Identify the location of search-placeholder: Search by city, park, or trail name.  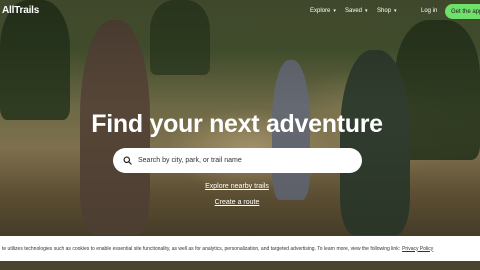
(190, 160).